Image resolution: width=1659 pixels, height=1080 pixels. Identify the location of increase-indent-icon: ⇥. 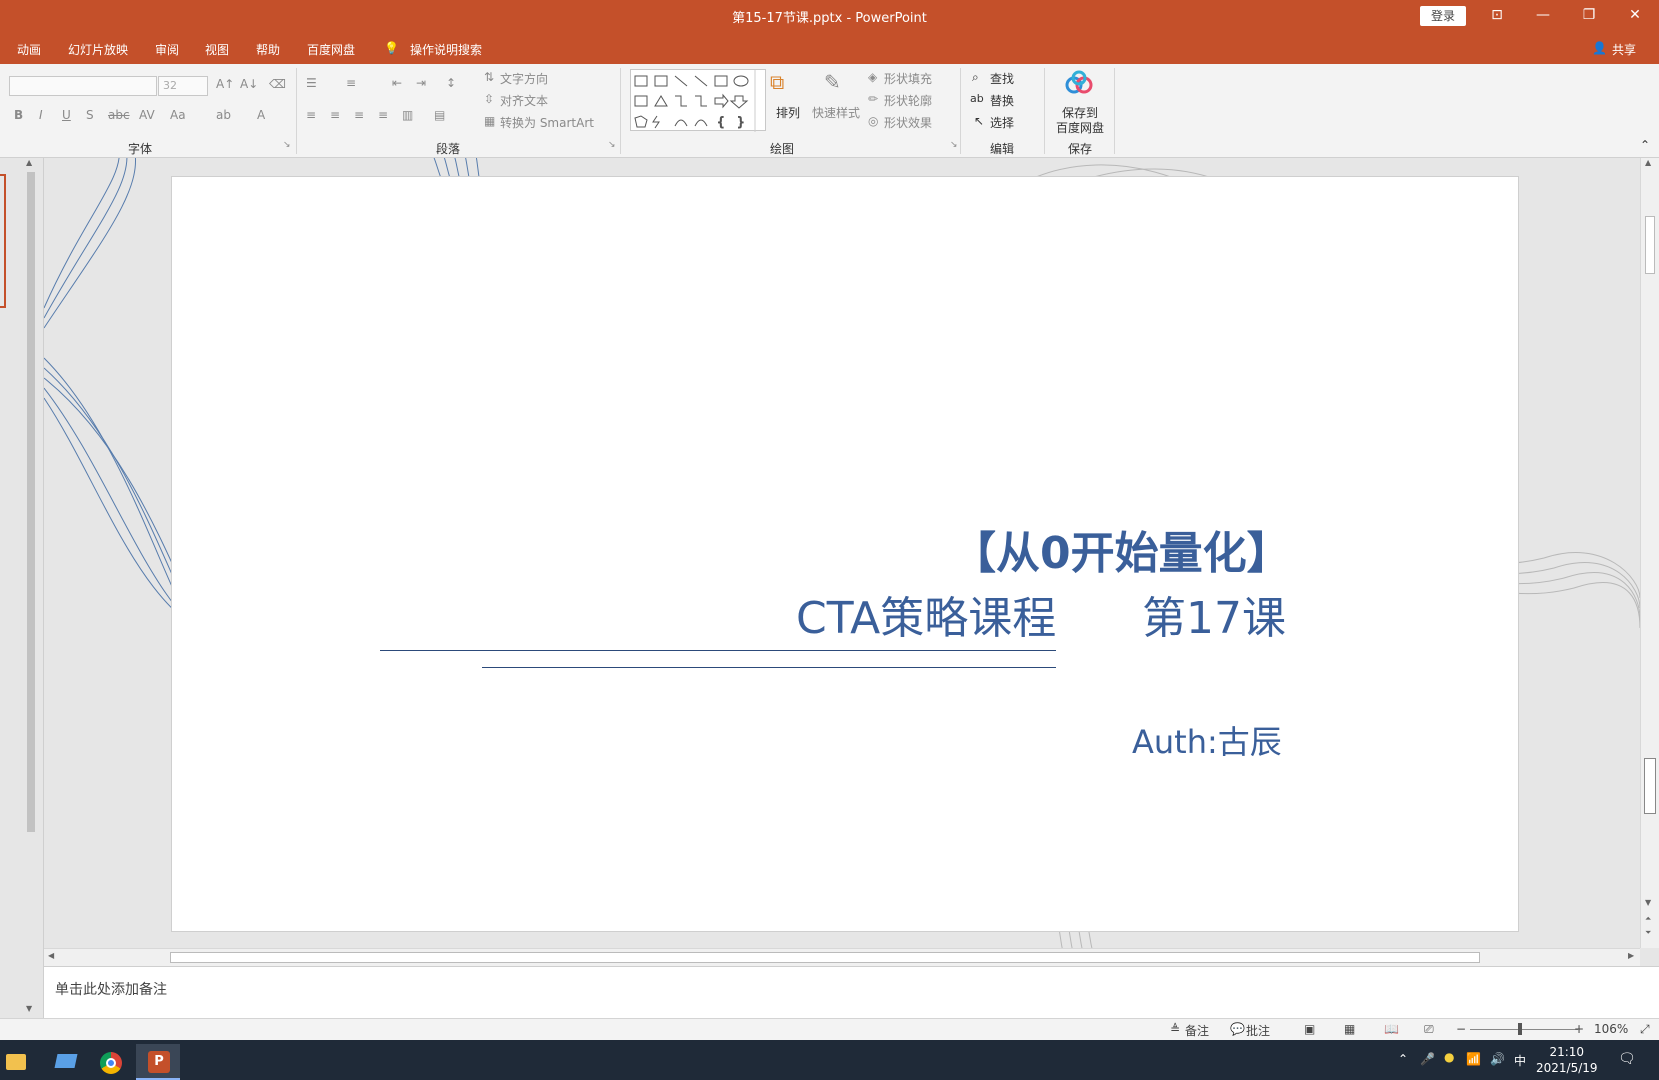
(421, 83).